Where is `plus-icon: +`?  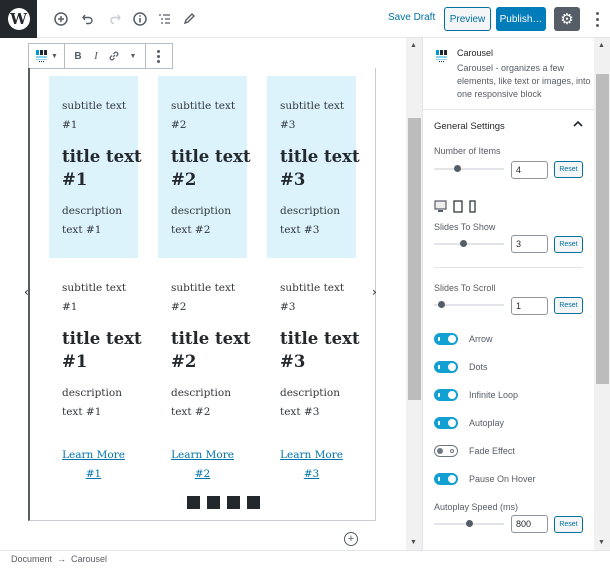 plus-icon: + is located at coordinates (351, 538).